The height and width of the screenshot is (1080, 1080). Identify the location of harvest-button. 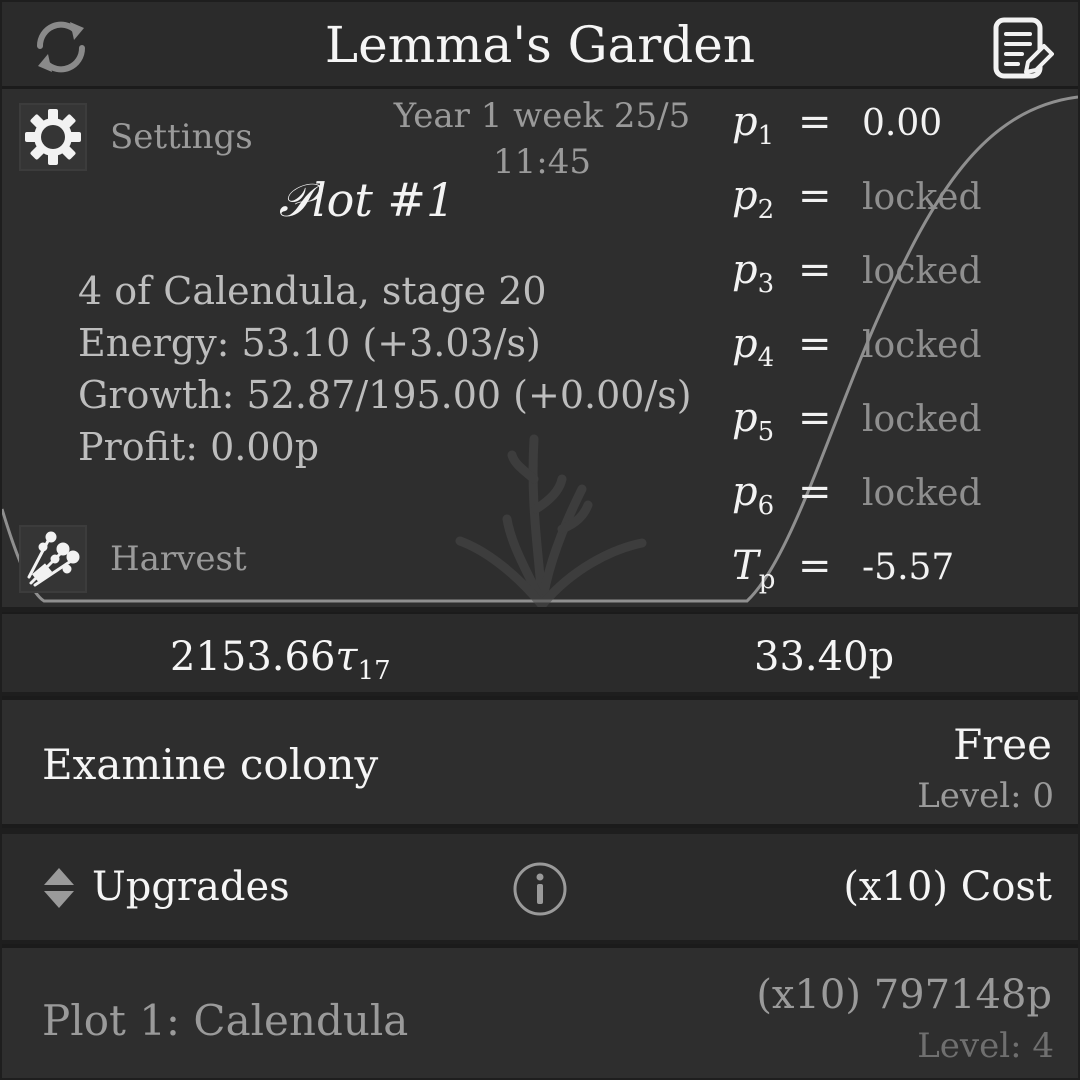
(53, 559).